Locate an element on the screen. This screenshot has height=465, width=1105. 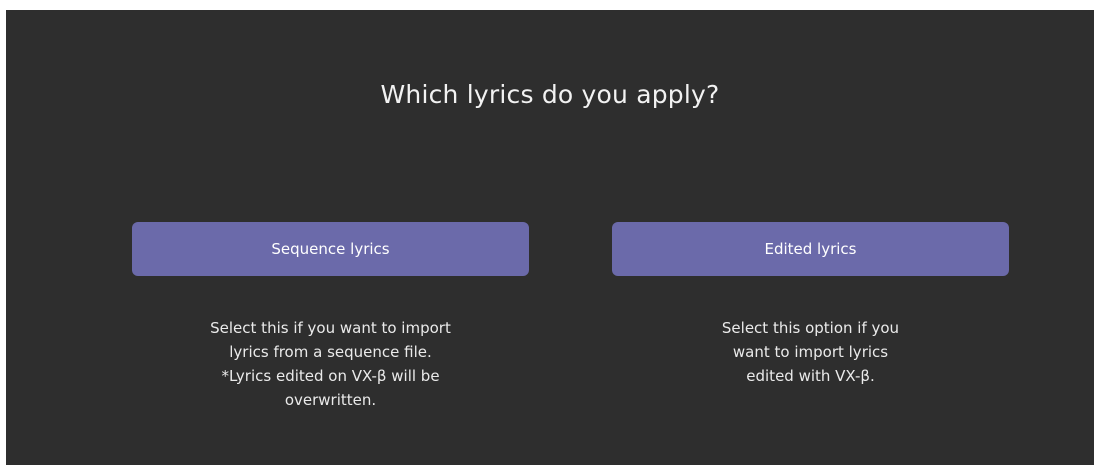
description-line: lyrics from a sequence file. is located at coordinates (330, 352).